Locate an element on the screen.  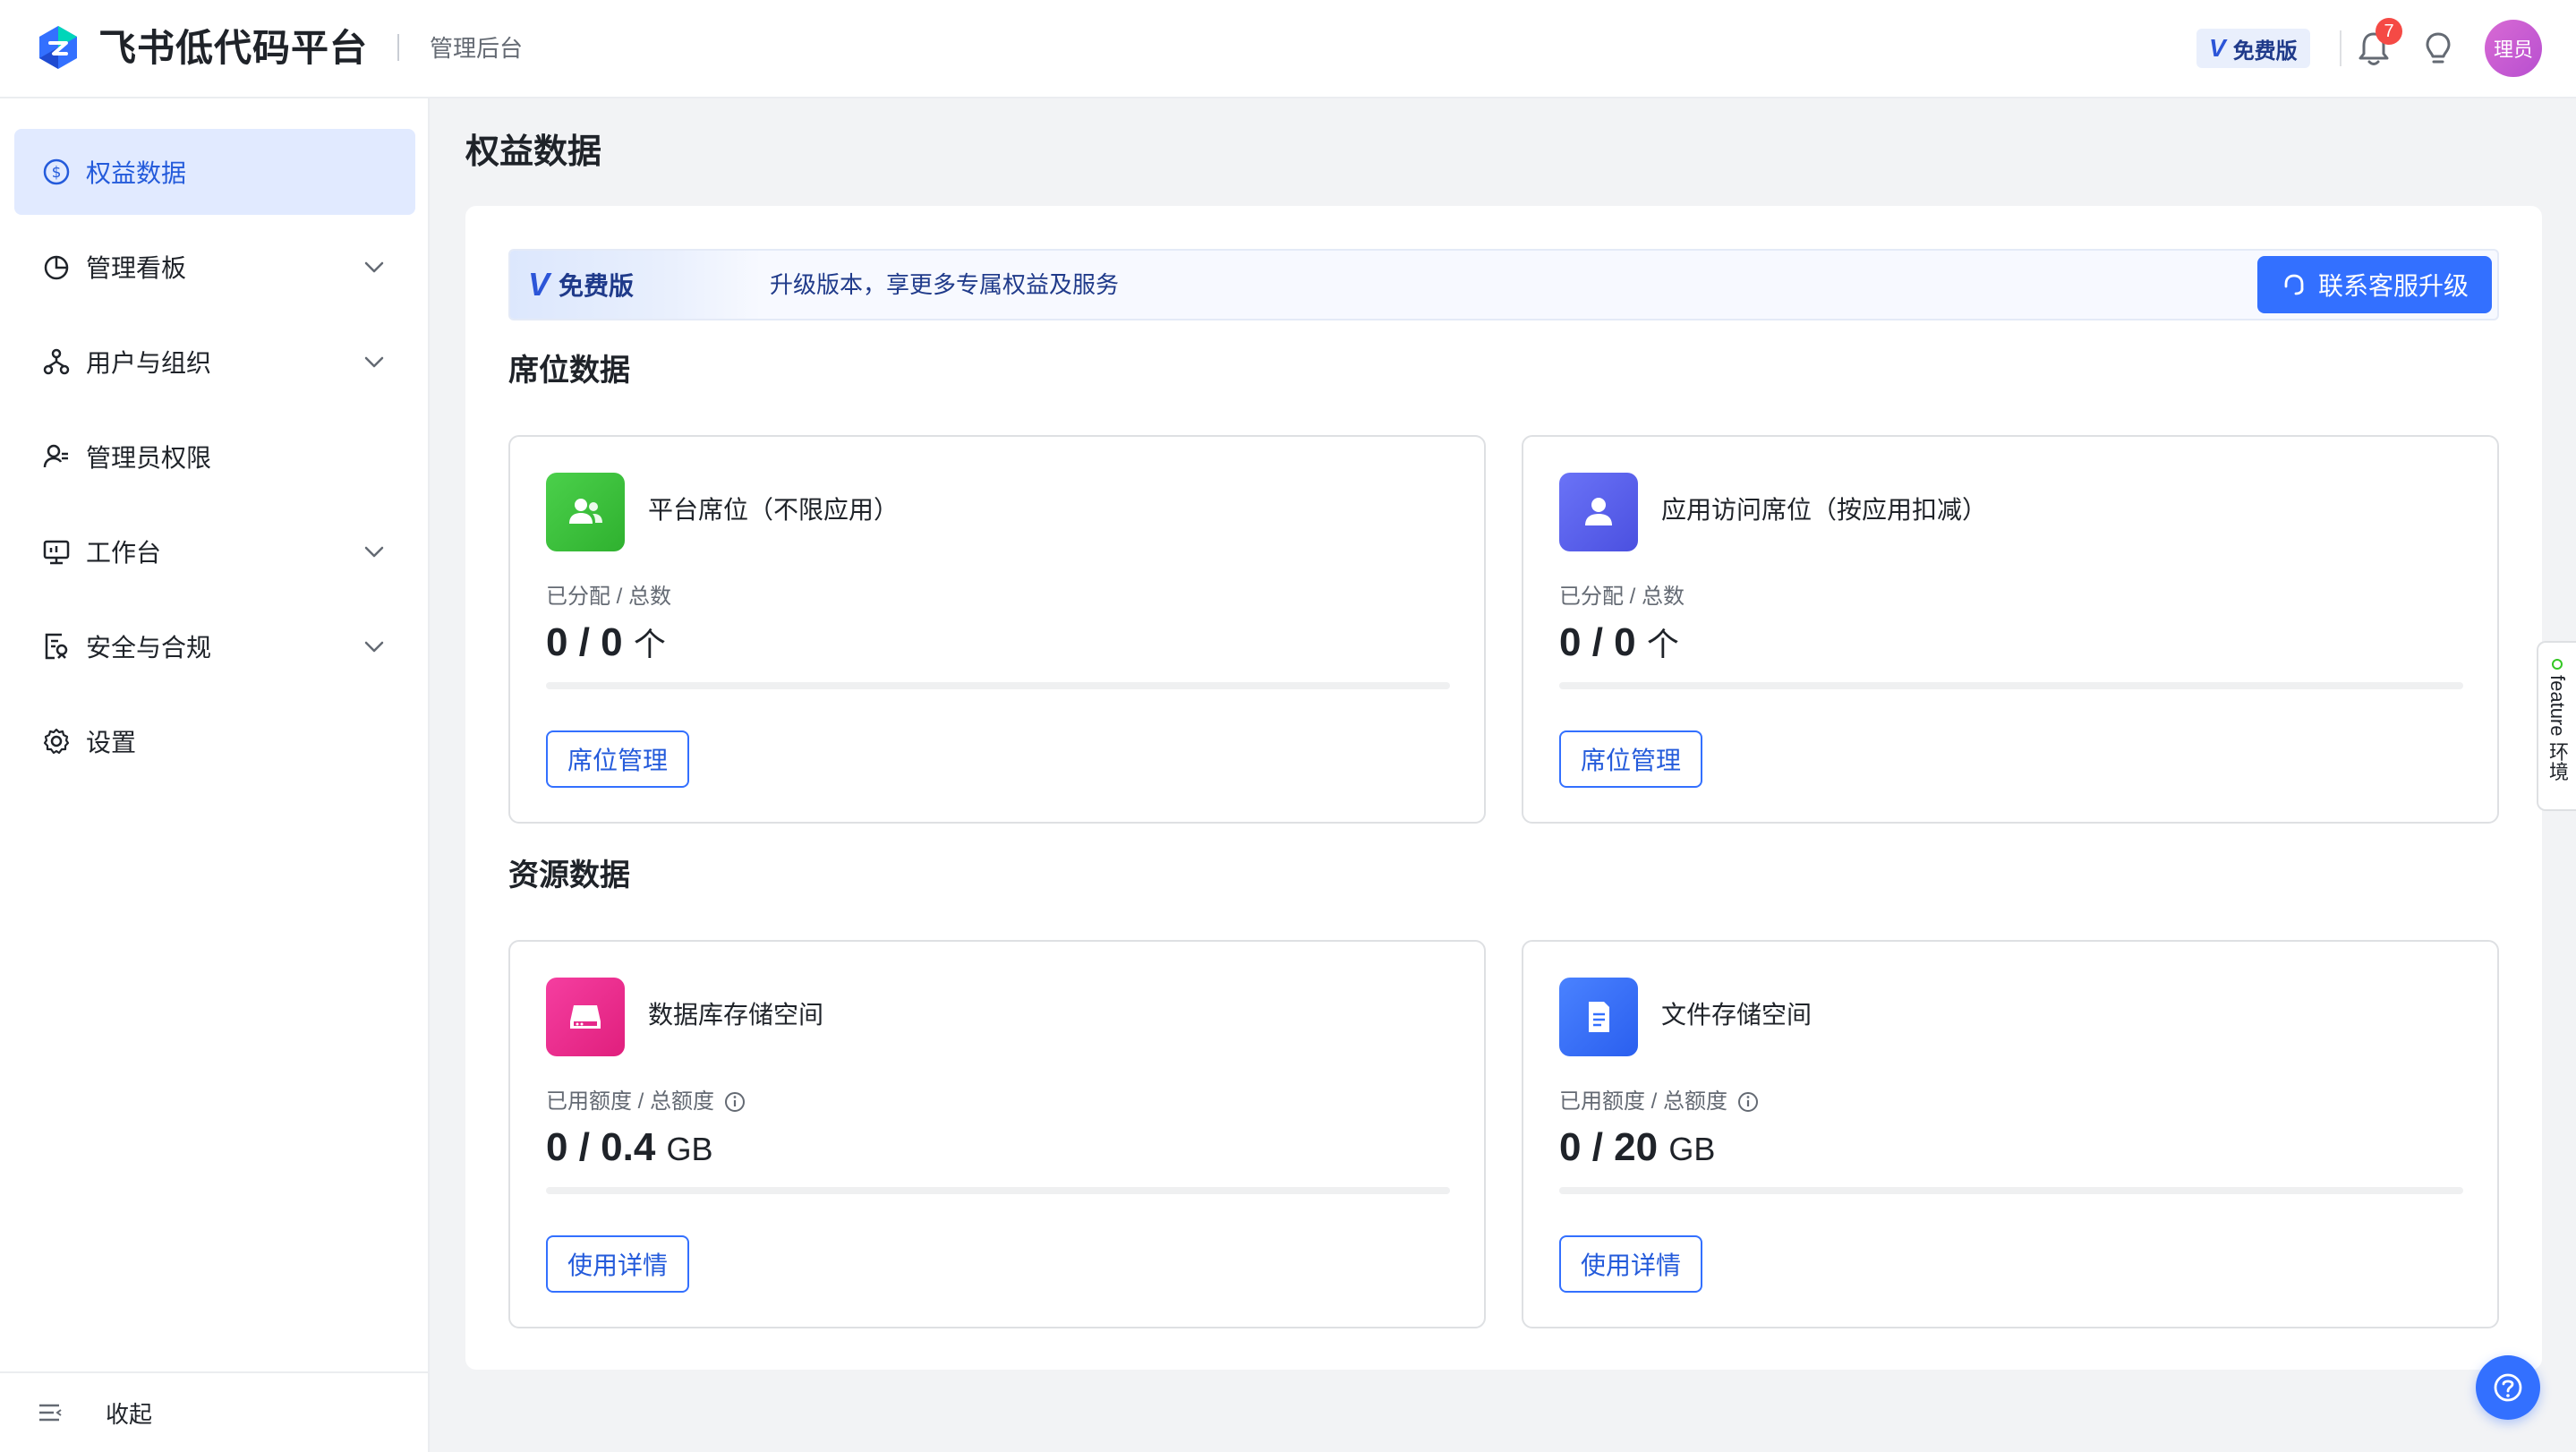
resource-section-title: 资源数据 is located at coordinates (569, 875).